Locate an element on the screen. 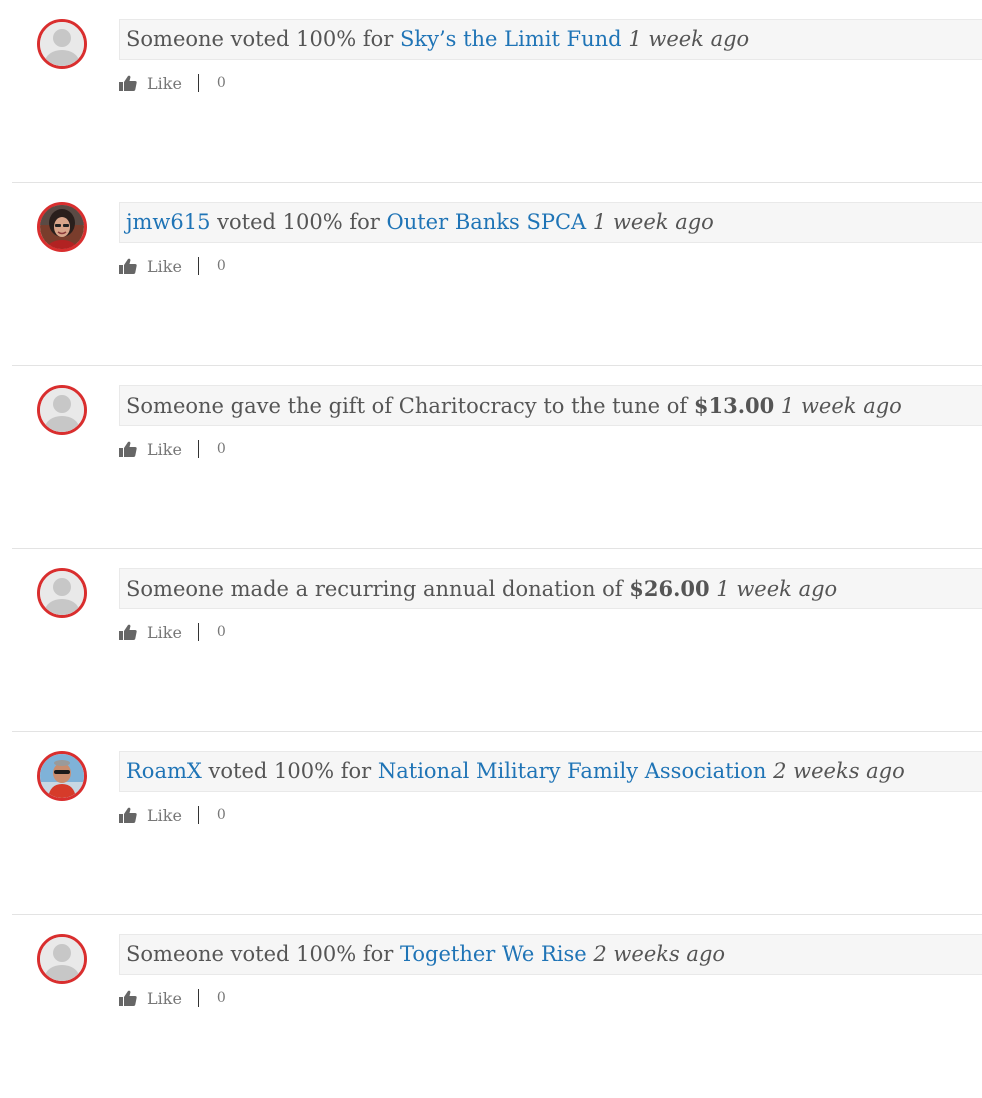  donation-amount: $13.00 is located at coordinates (734, 405).